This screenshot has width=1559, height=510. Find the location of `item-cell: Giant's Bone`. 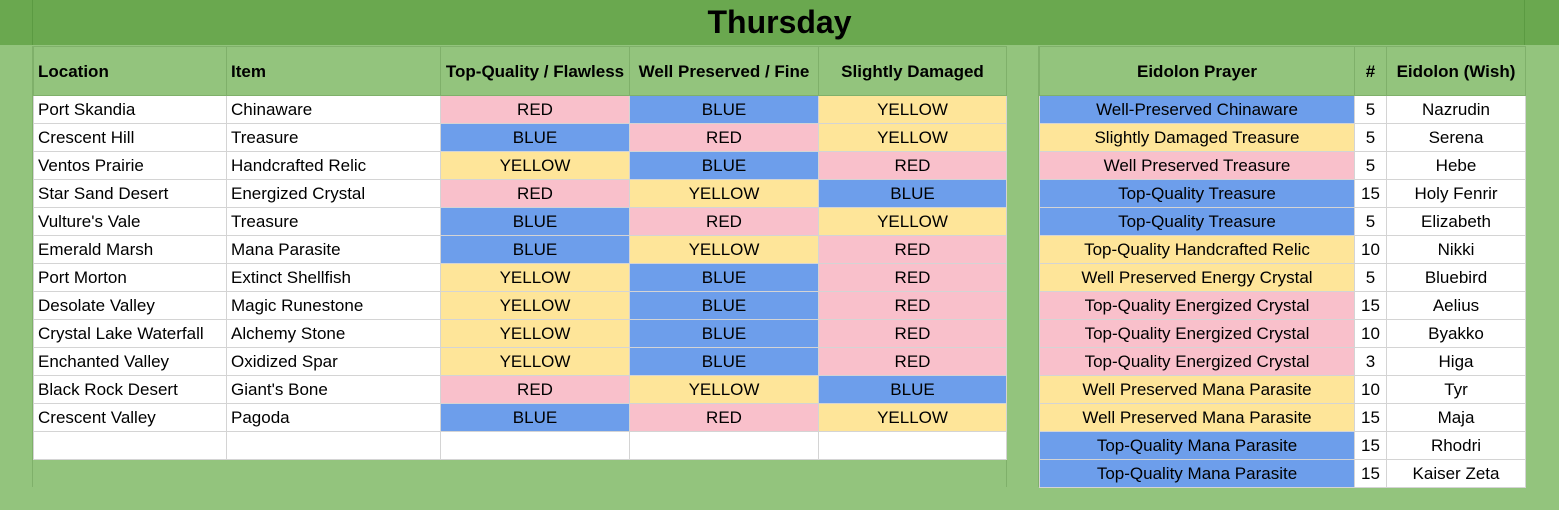

item-cell: Giant's Bone is located at coordinates (333, 389).